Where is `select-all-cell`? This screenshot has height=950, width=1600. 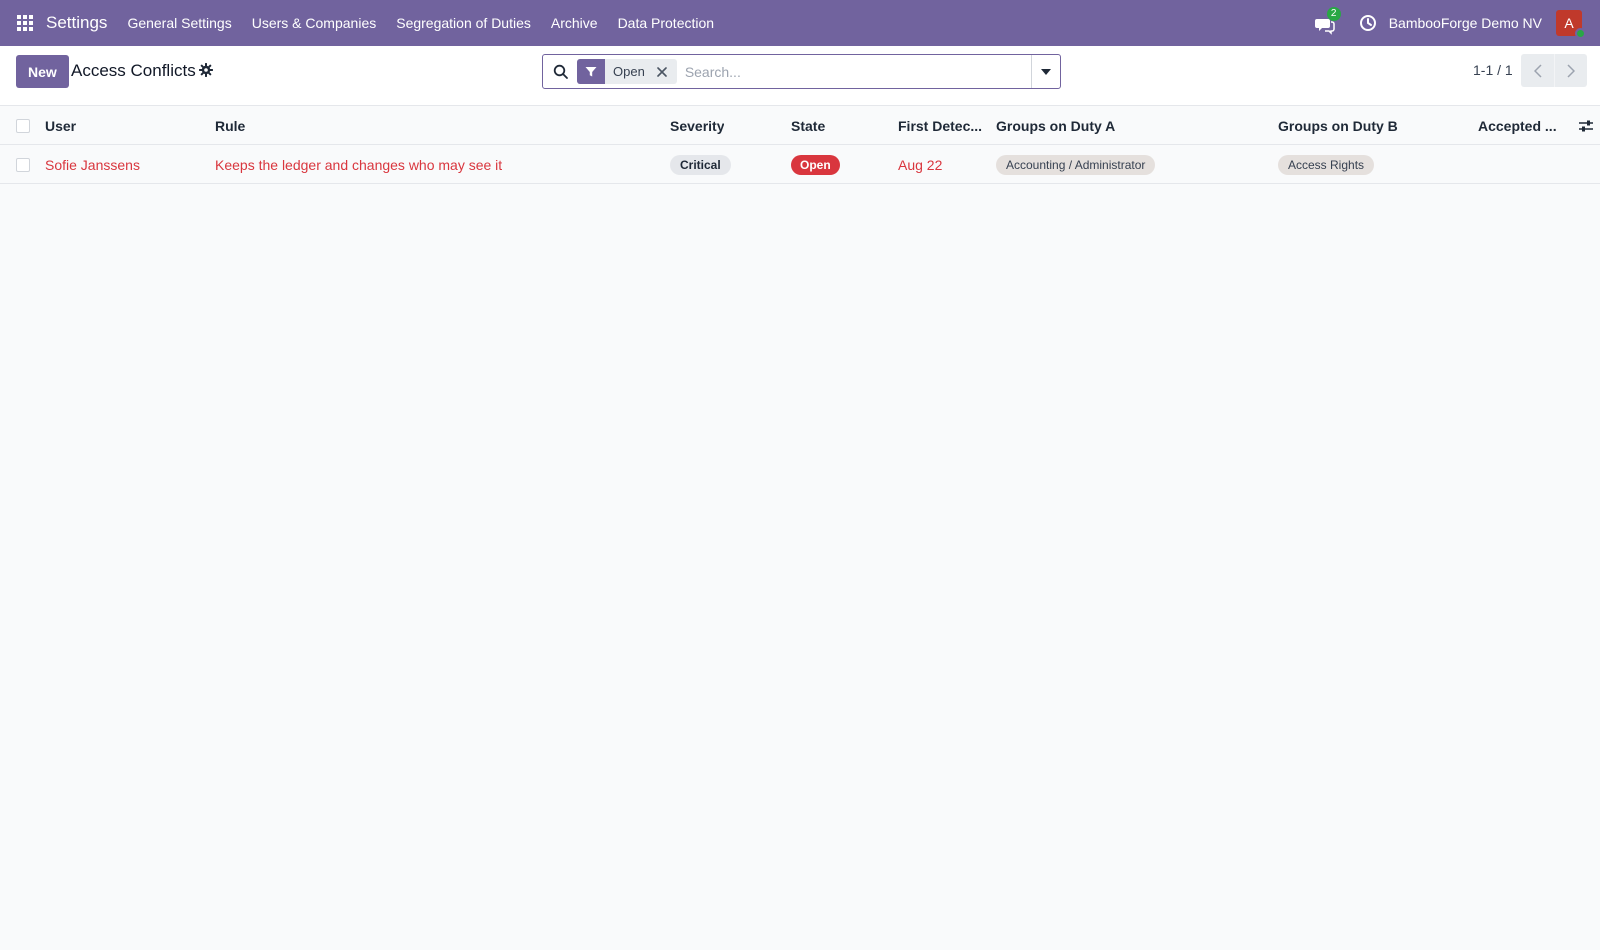
select-all-cell is located at coordinates (23, 125).